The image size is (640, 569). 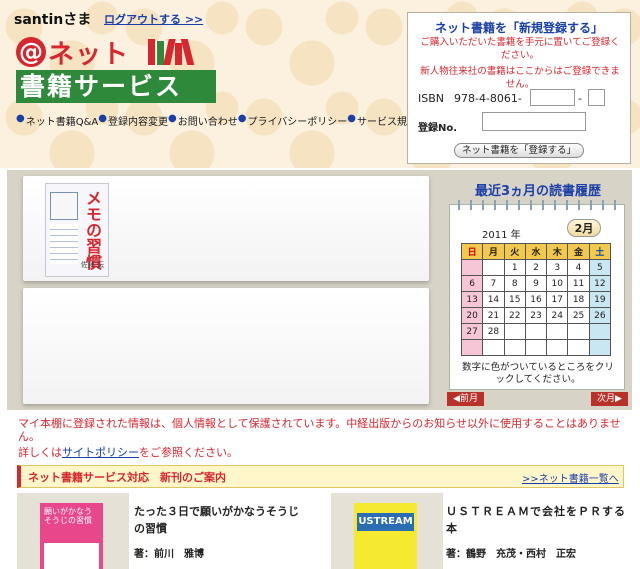 I want to click on calendar-day: 7, so click(x=493, y=283).